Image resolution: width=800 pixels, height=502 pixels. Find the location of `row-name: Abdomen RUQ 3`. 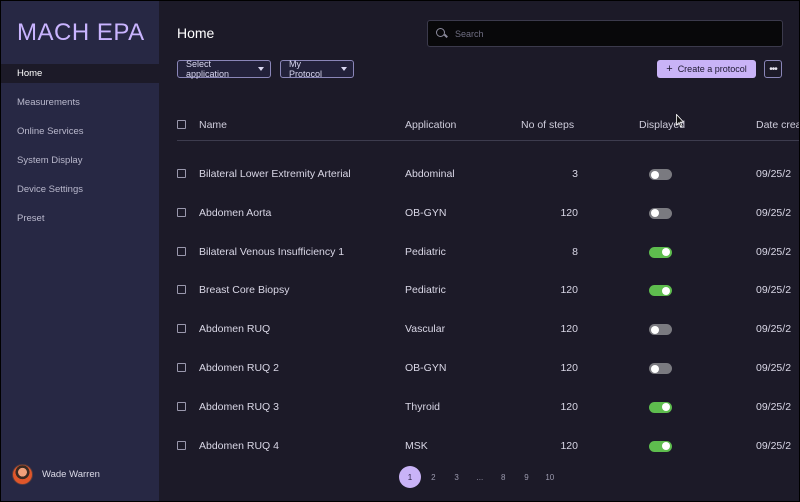

row-name: Abdomen RUQ 3 is located at coordinates (239, 406).